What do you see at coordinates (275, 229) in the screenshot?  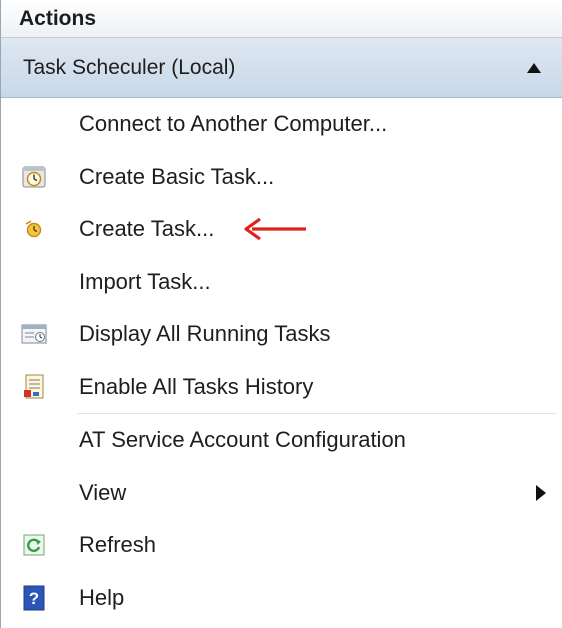 I see `red-left-arrow-icon` at bounding box center [275, 229].